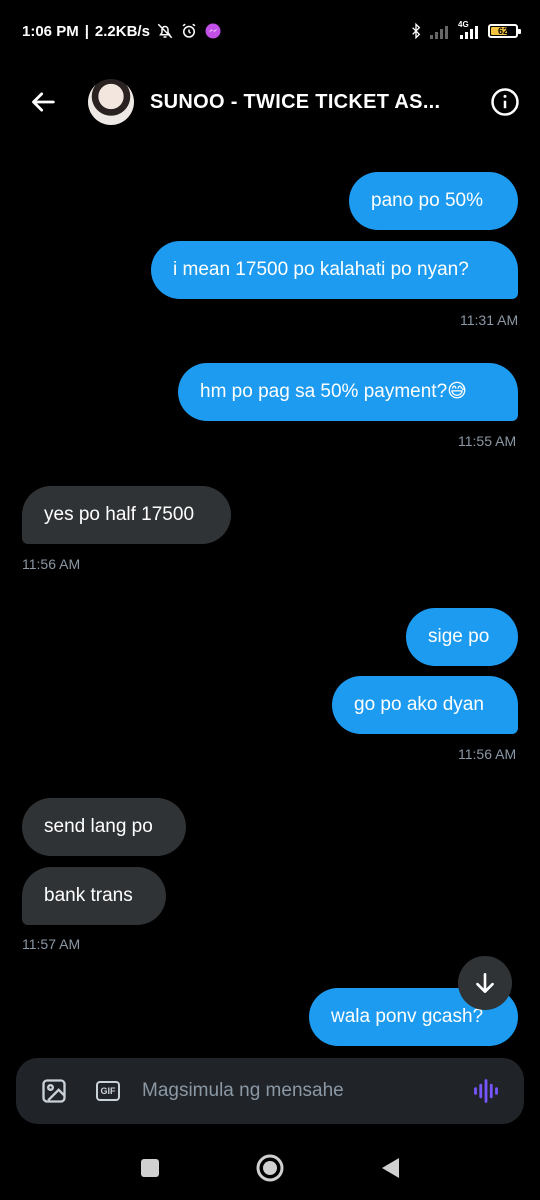 Image resolution: width=540 pixels, height=1200 pixels. What do you see at coordinates (111, 102) in the screenshot?
I see `avatar` at bounding box center [111, 102].